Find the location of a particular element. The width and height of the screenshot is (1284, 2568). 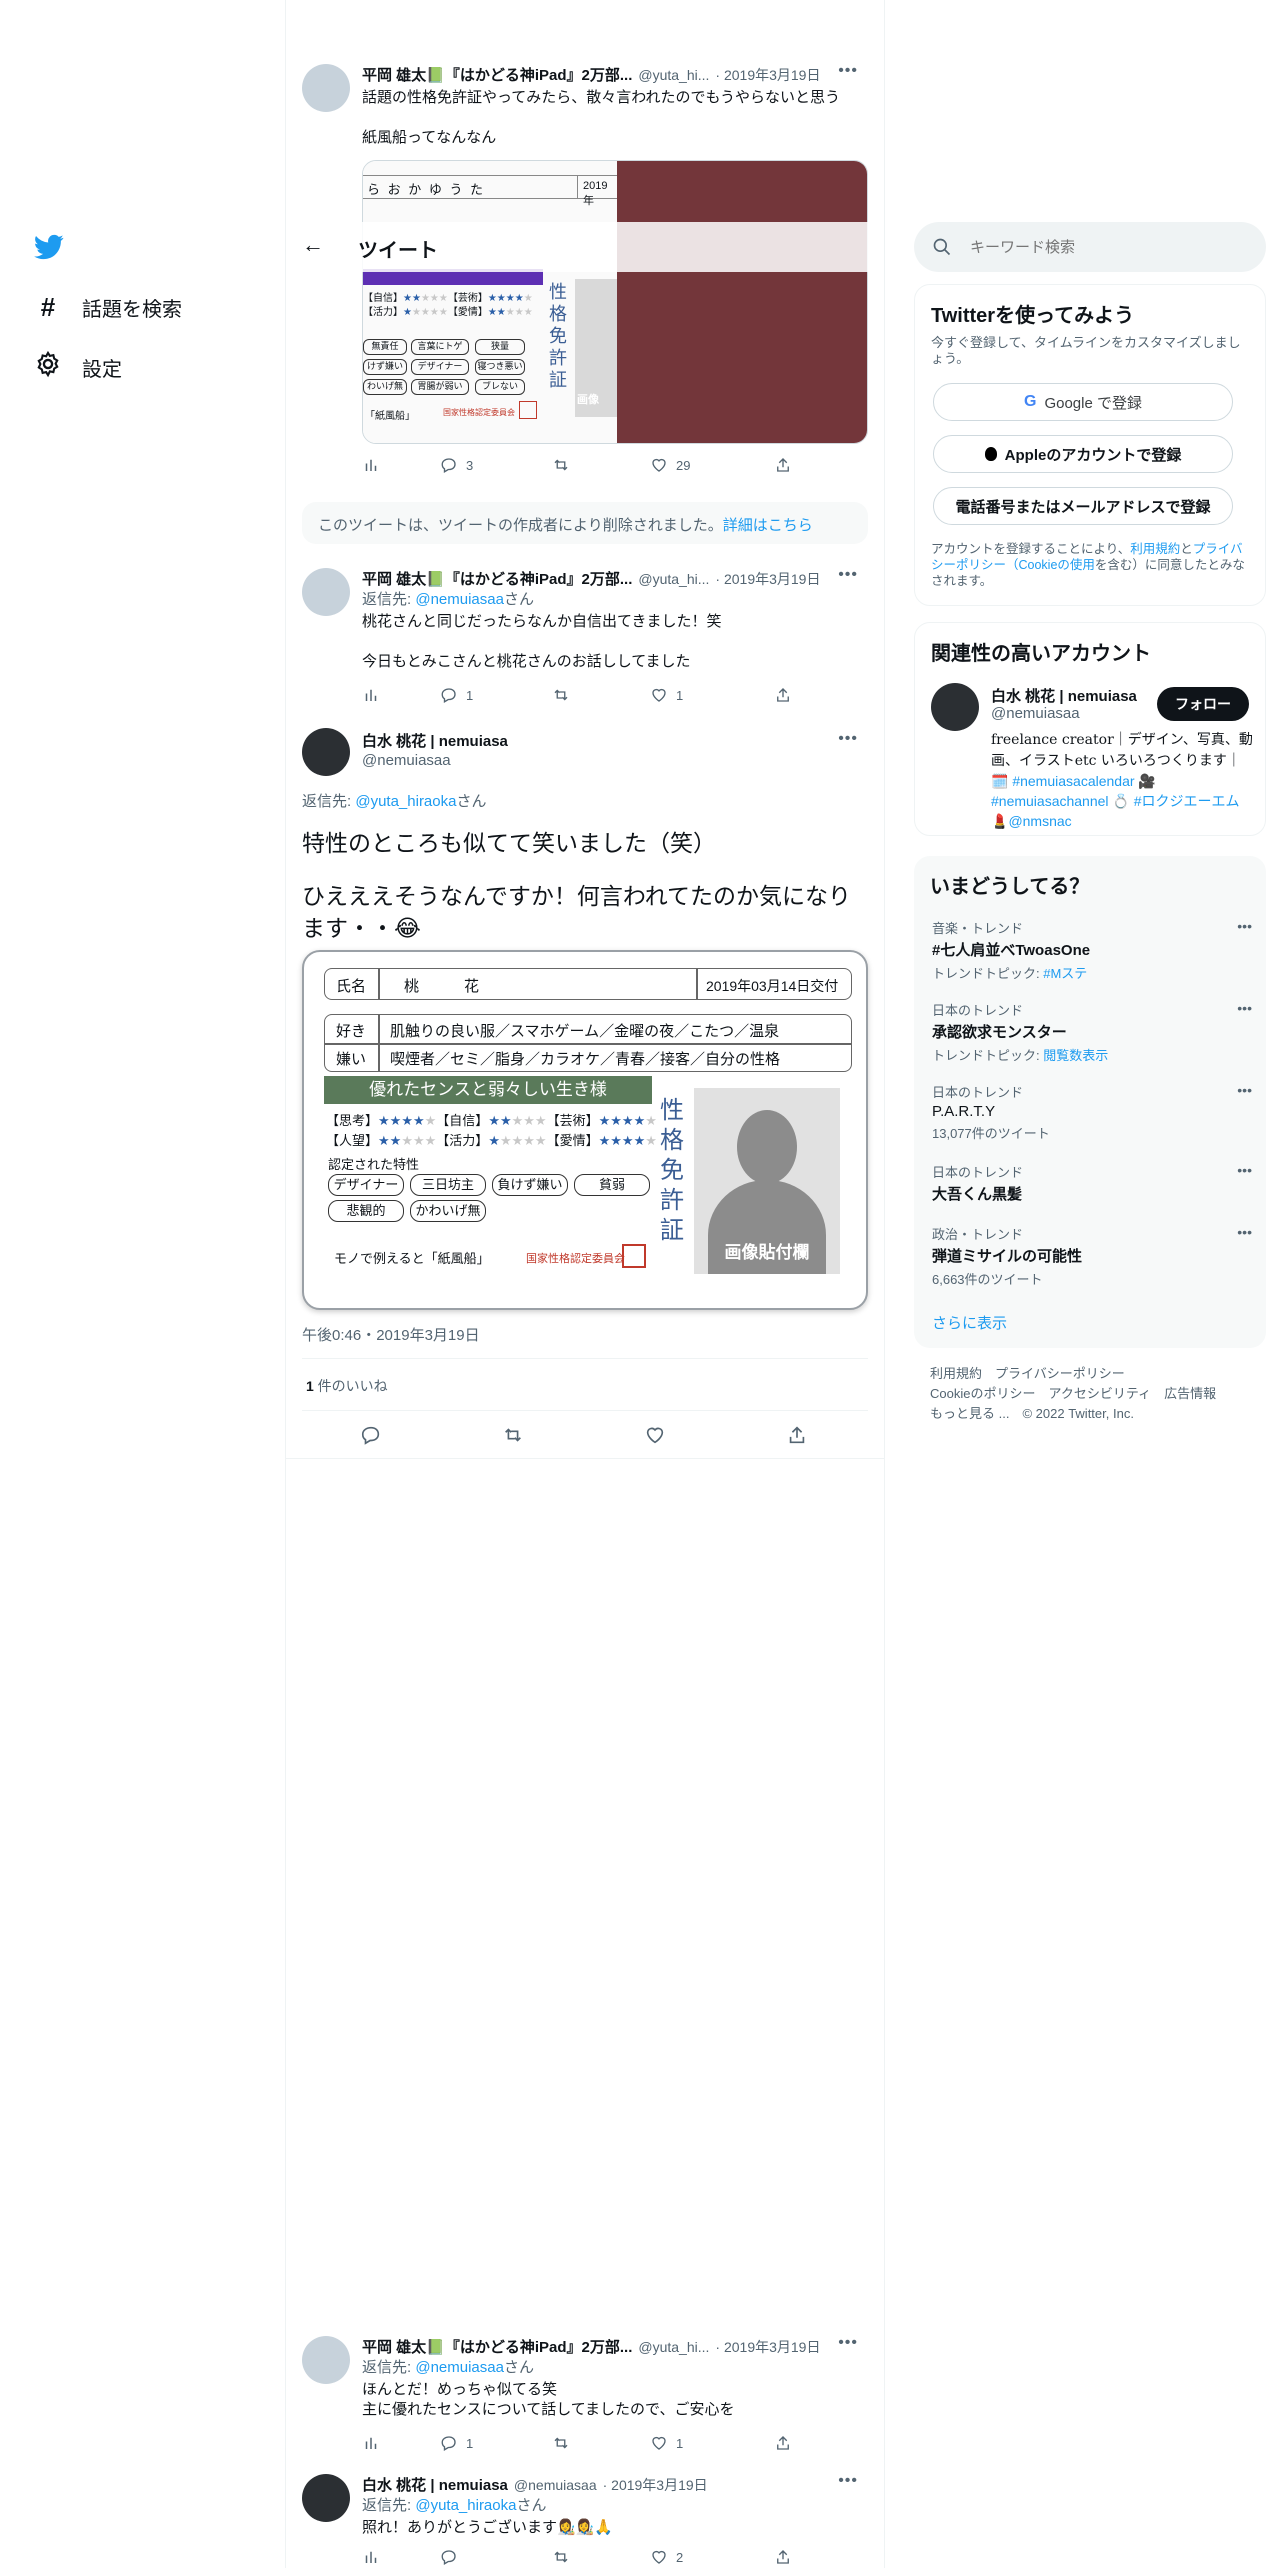

like-button: 2 is located at coordinates (712, 2557).